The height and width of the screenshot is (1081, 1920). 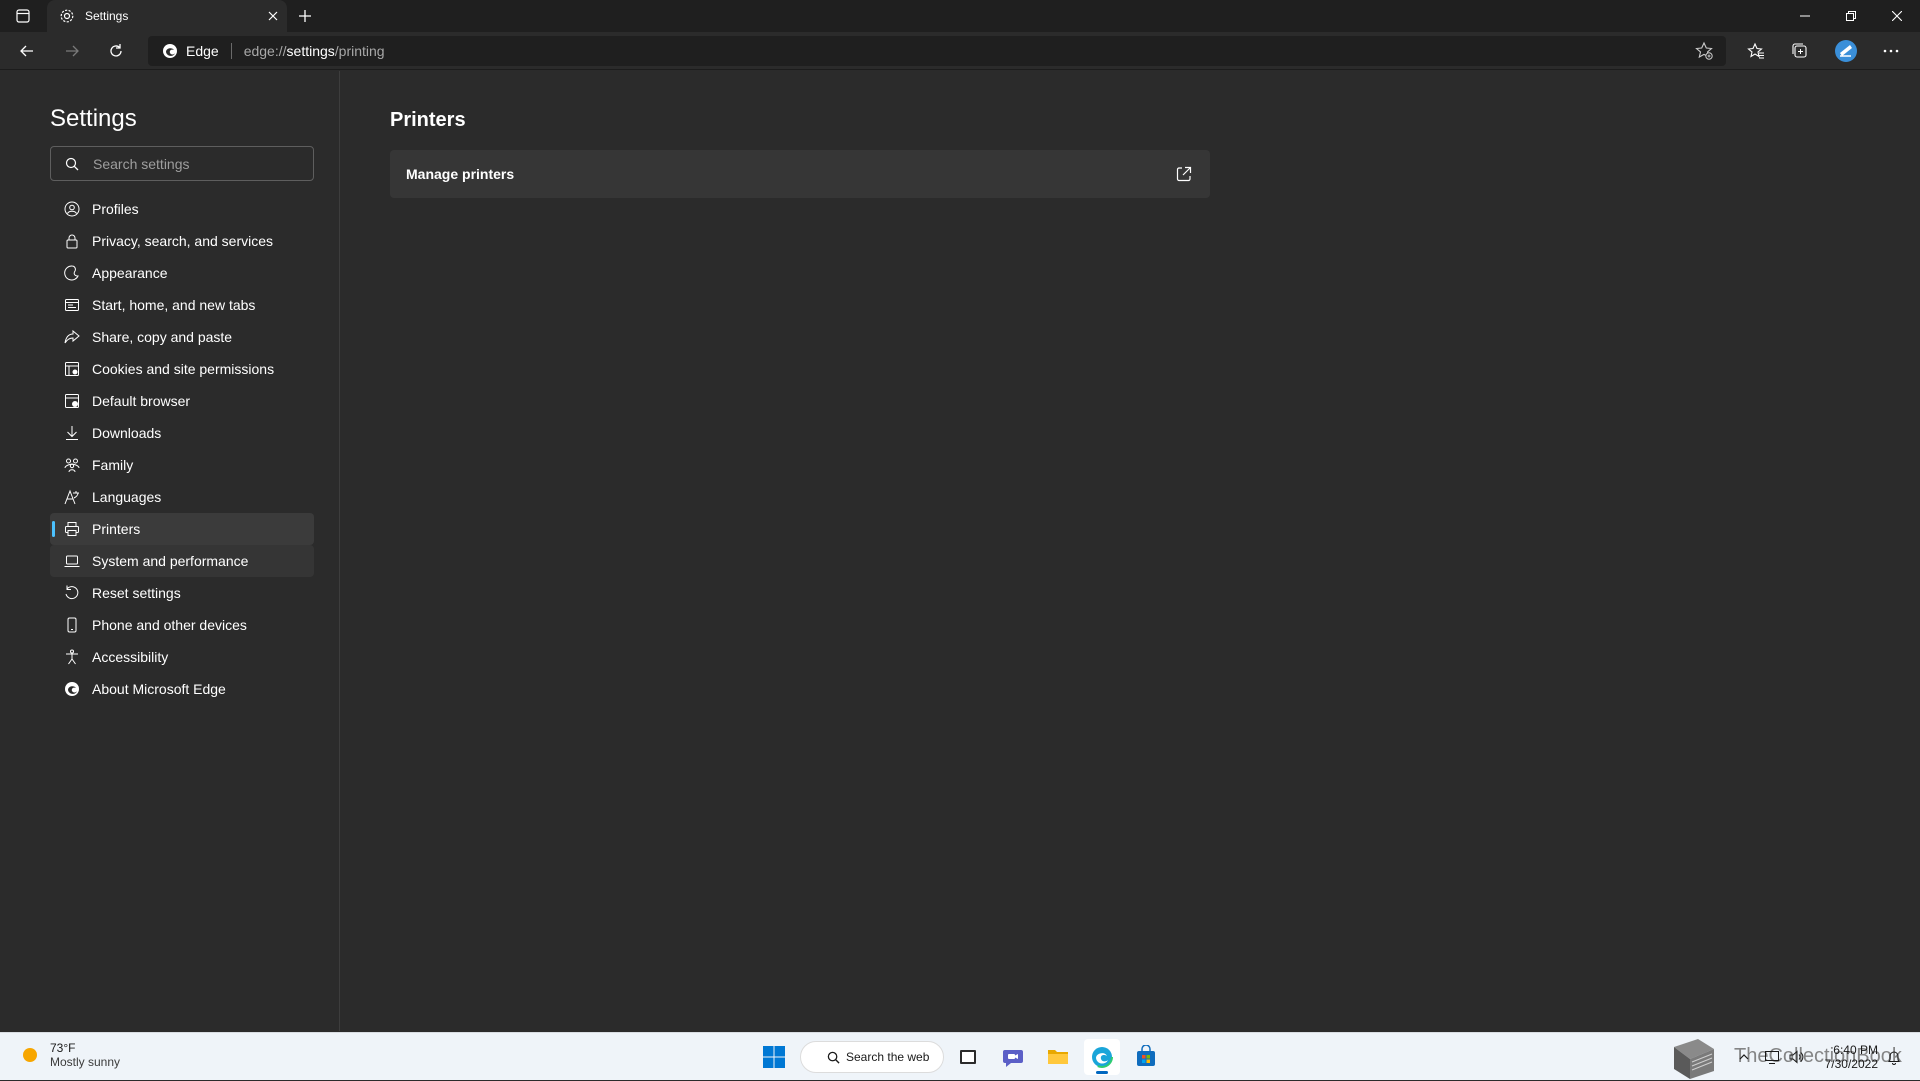 I want to click on sidebar-item-cookies: Cookies and site permissions, so click(x=182, y=369).